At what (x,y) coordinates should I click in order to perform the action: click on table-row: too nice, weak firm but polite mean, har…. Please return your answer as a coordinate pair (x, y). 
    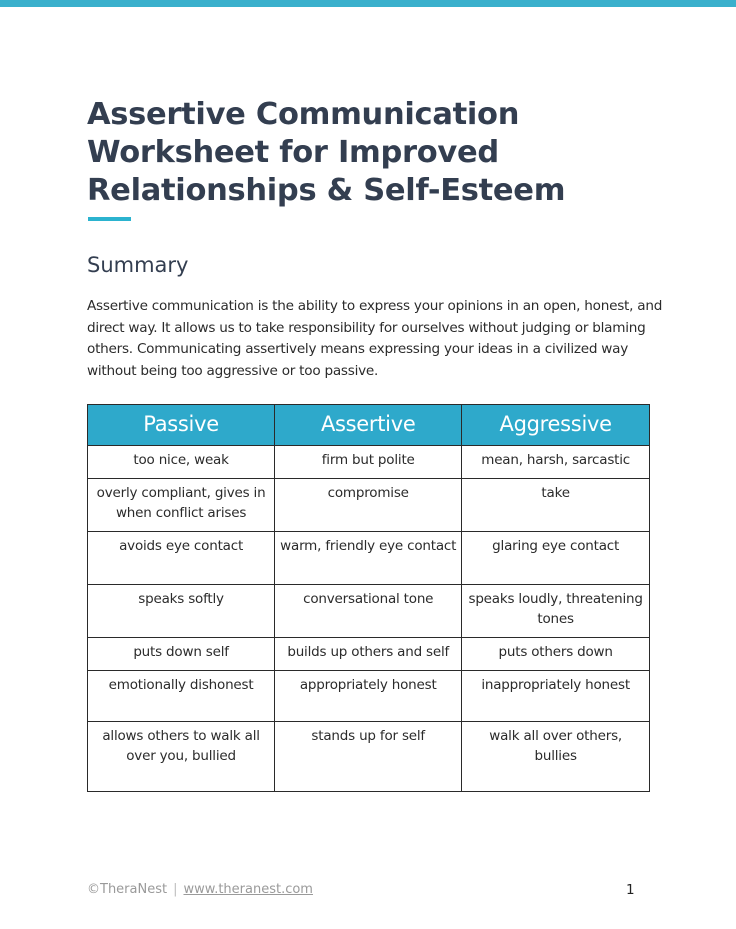
    Looking at the image, I should click on (368, 462).